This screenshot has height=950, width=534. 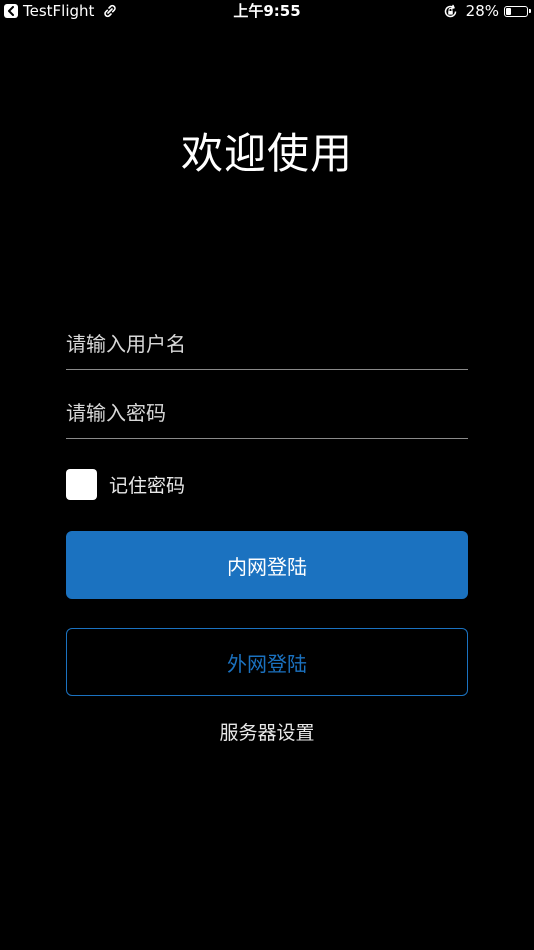 I want to click on status-right: 28%, so click(x=487, y=11).